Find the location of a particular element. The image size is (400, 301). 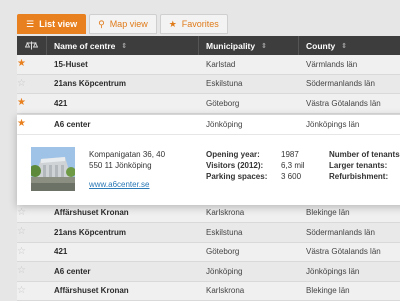

fact-row: Parking spaces:3 600 is located at coordinates (255, 176).